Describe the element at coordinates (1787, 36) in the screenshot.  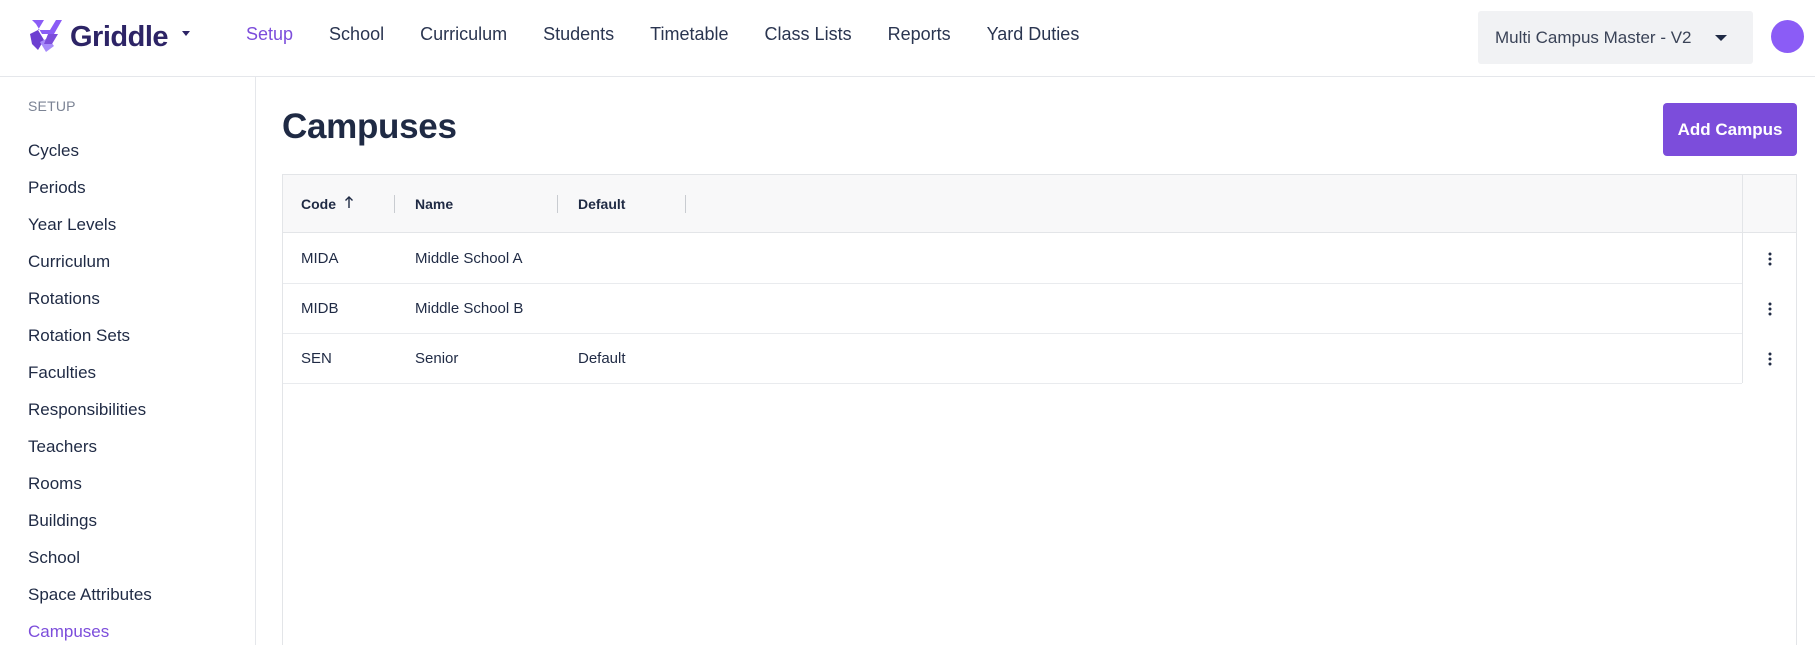
I see `user-avatar` at that location.